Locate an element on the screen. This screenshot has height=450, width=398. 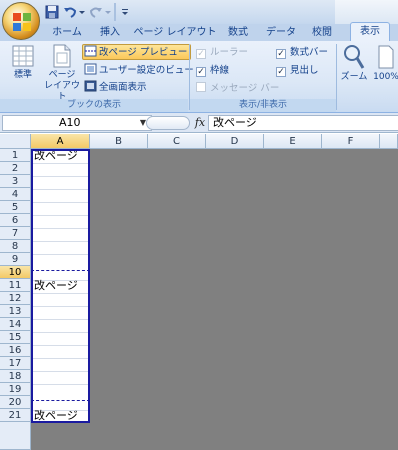
office-logo-icon is located at coordinates (22, 22).